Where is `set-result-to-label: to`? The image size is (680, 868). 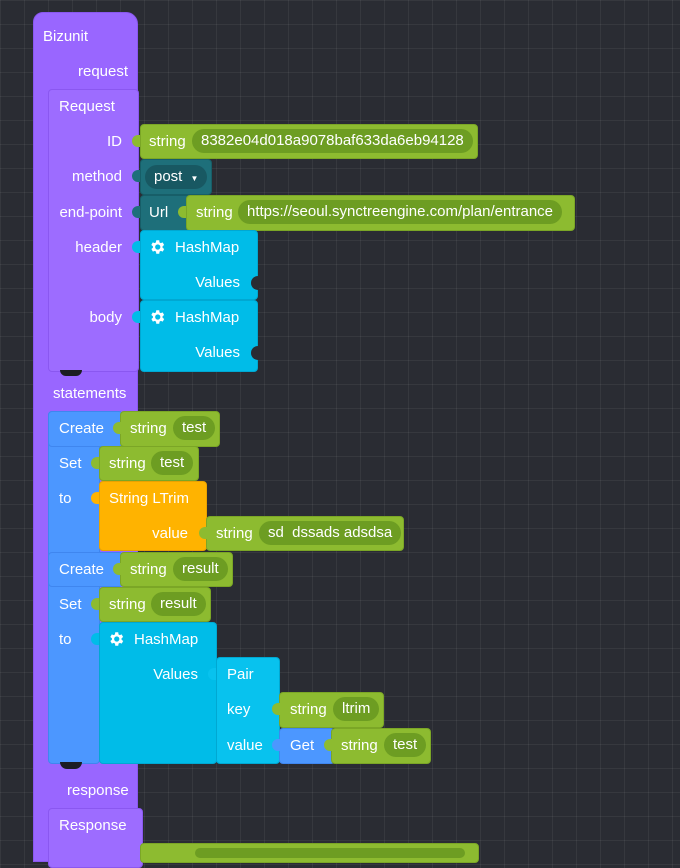 set-result-to-label: to is located at coordinates (65, 639).